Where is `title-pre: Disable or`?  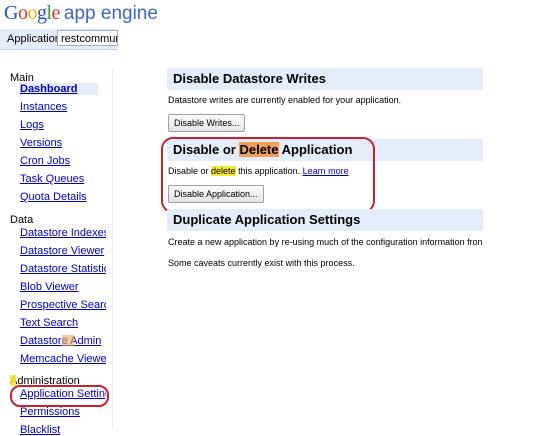
title-pre: Disable or is located at coordinates (206, 149).